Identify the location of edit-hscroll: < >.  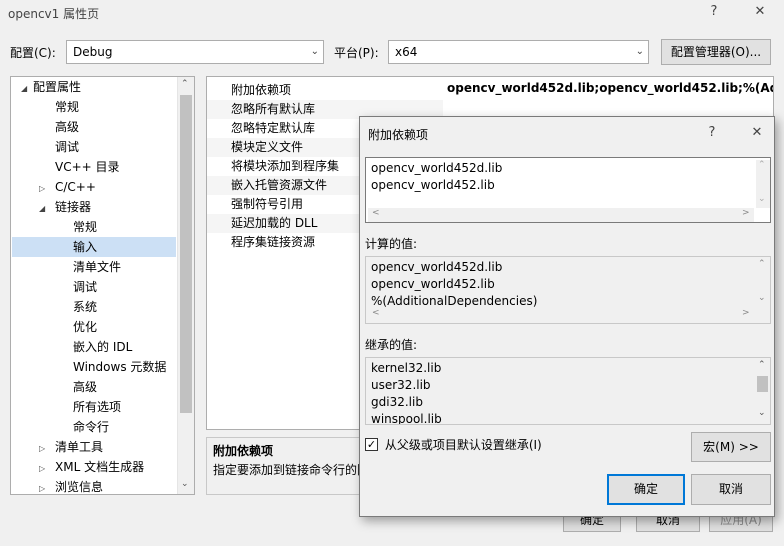
(561, 215).